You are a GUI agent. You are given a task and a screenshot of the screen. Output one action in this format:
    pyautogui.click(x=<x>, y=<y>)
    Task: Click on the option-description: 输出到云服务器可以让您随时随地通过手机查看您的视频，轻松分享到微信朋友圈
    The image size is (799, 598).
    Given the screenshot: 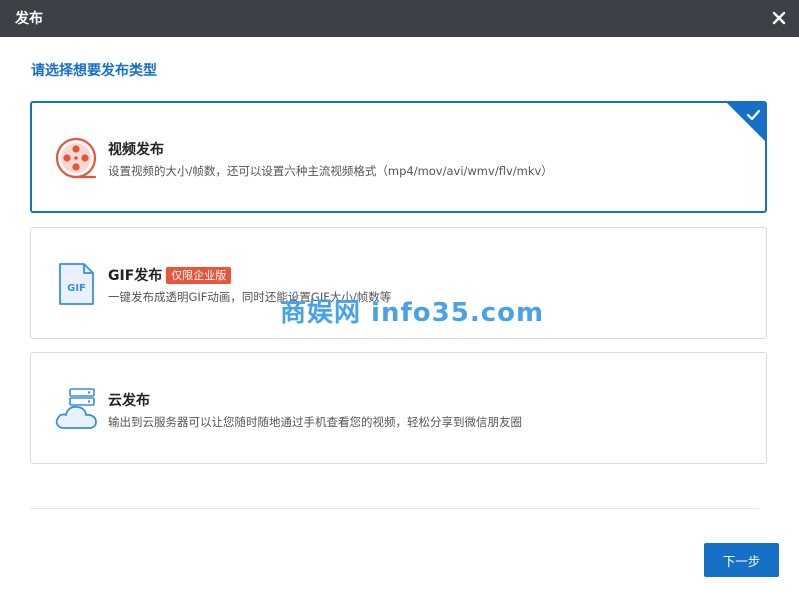 What is the action you would take?
    pyautogui.click(x=315, y=422)
    